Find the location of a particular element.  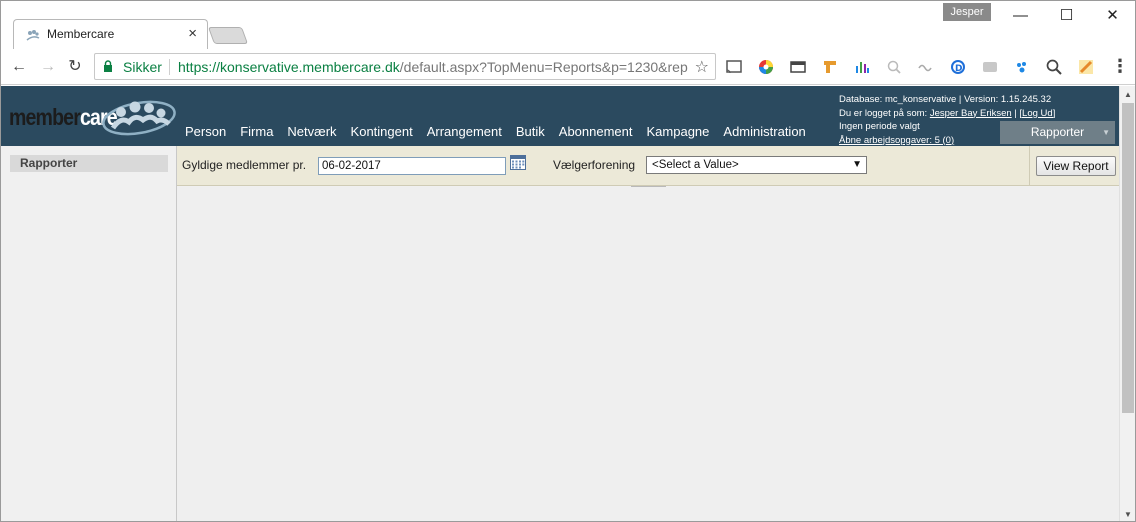

nav-firma: Firma is located at coordinates (256, 133).